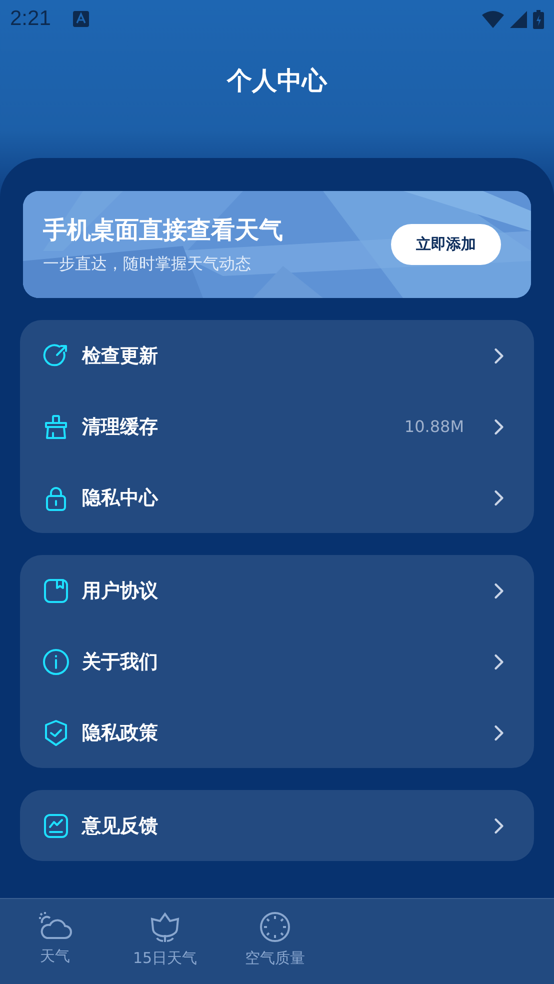 The width and height of the screenshot is (554, 984). What do you see at coordinates (165, 927) in the screenshot?
I see `lotus-icon` at bounding box center [165, 927].